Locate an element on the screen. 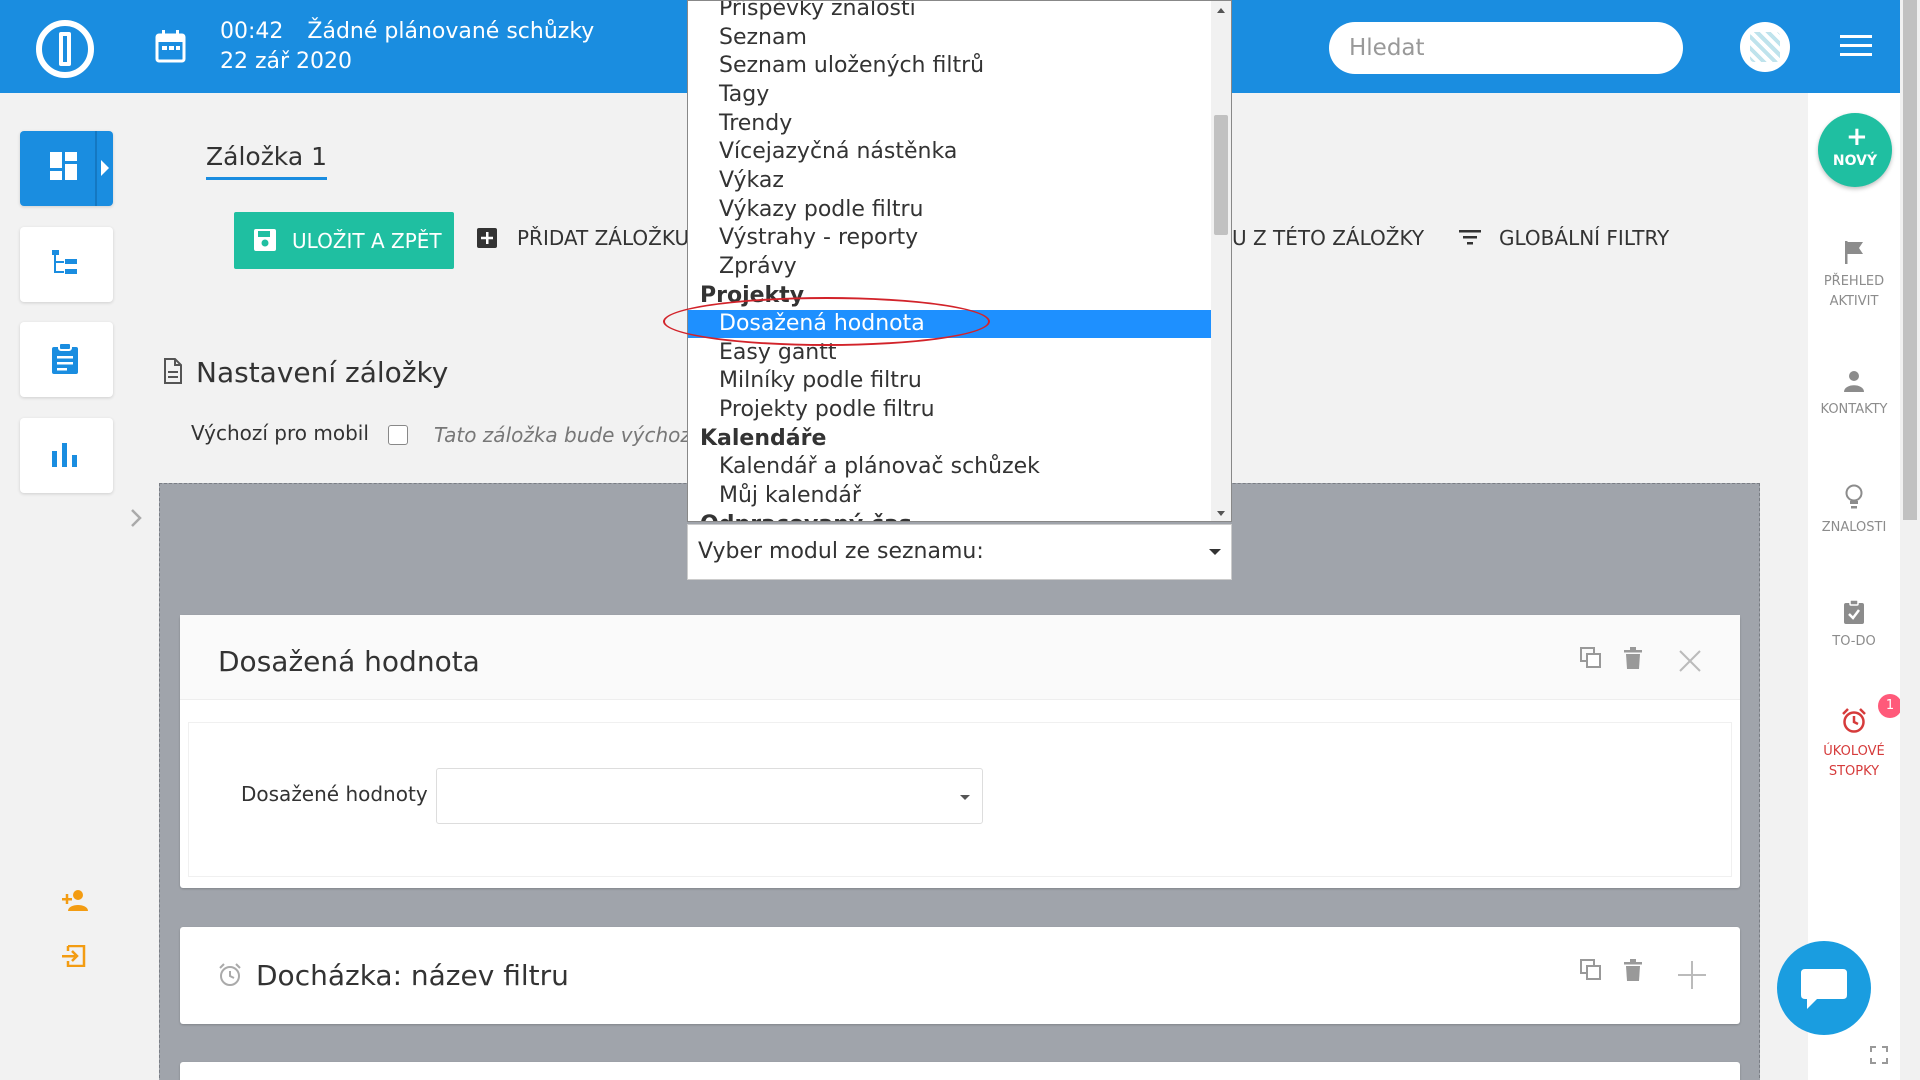  scroll-up-icon is located at coordinates (1221, 10).